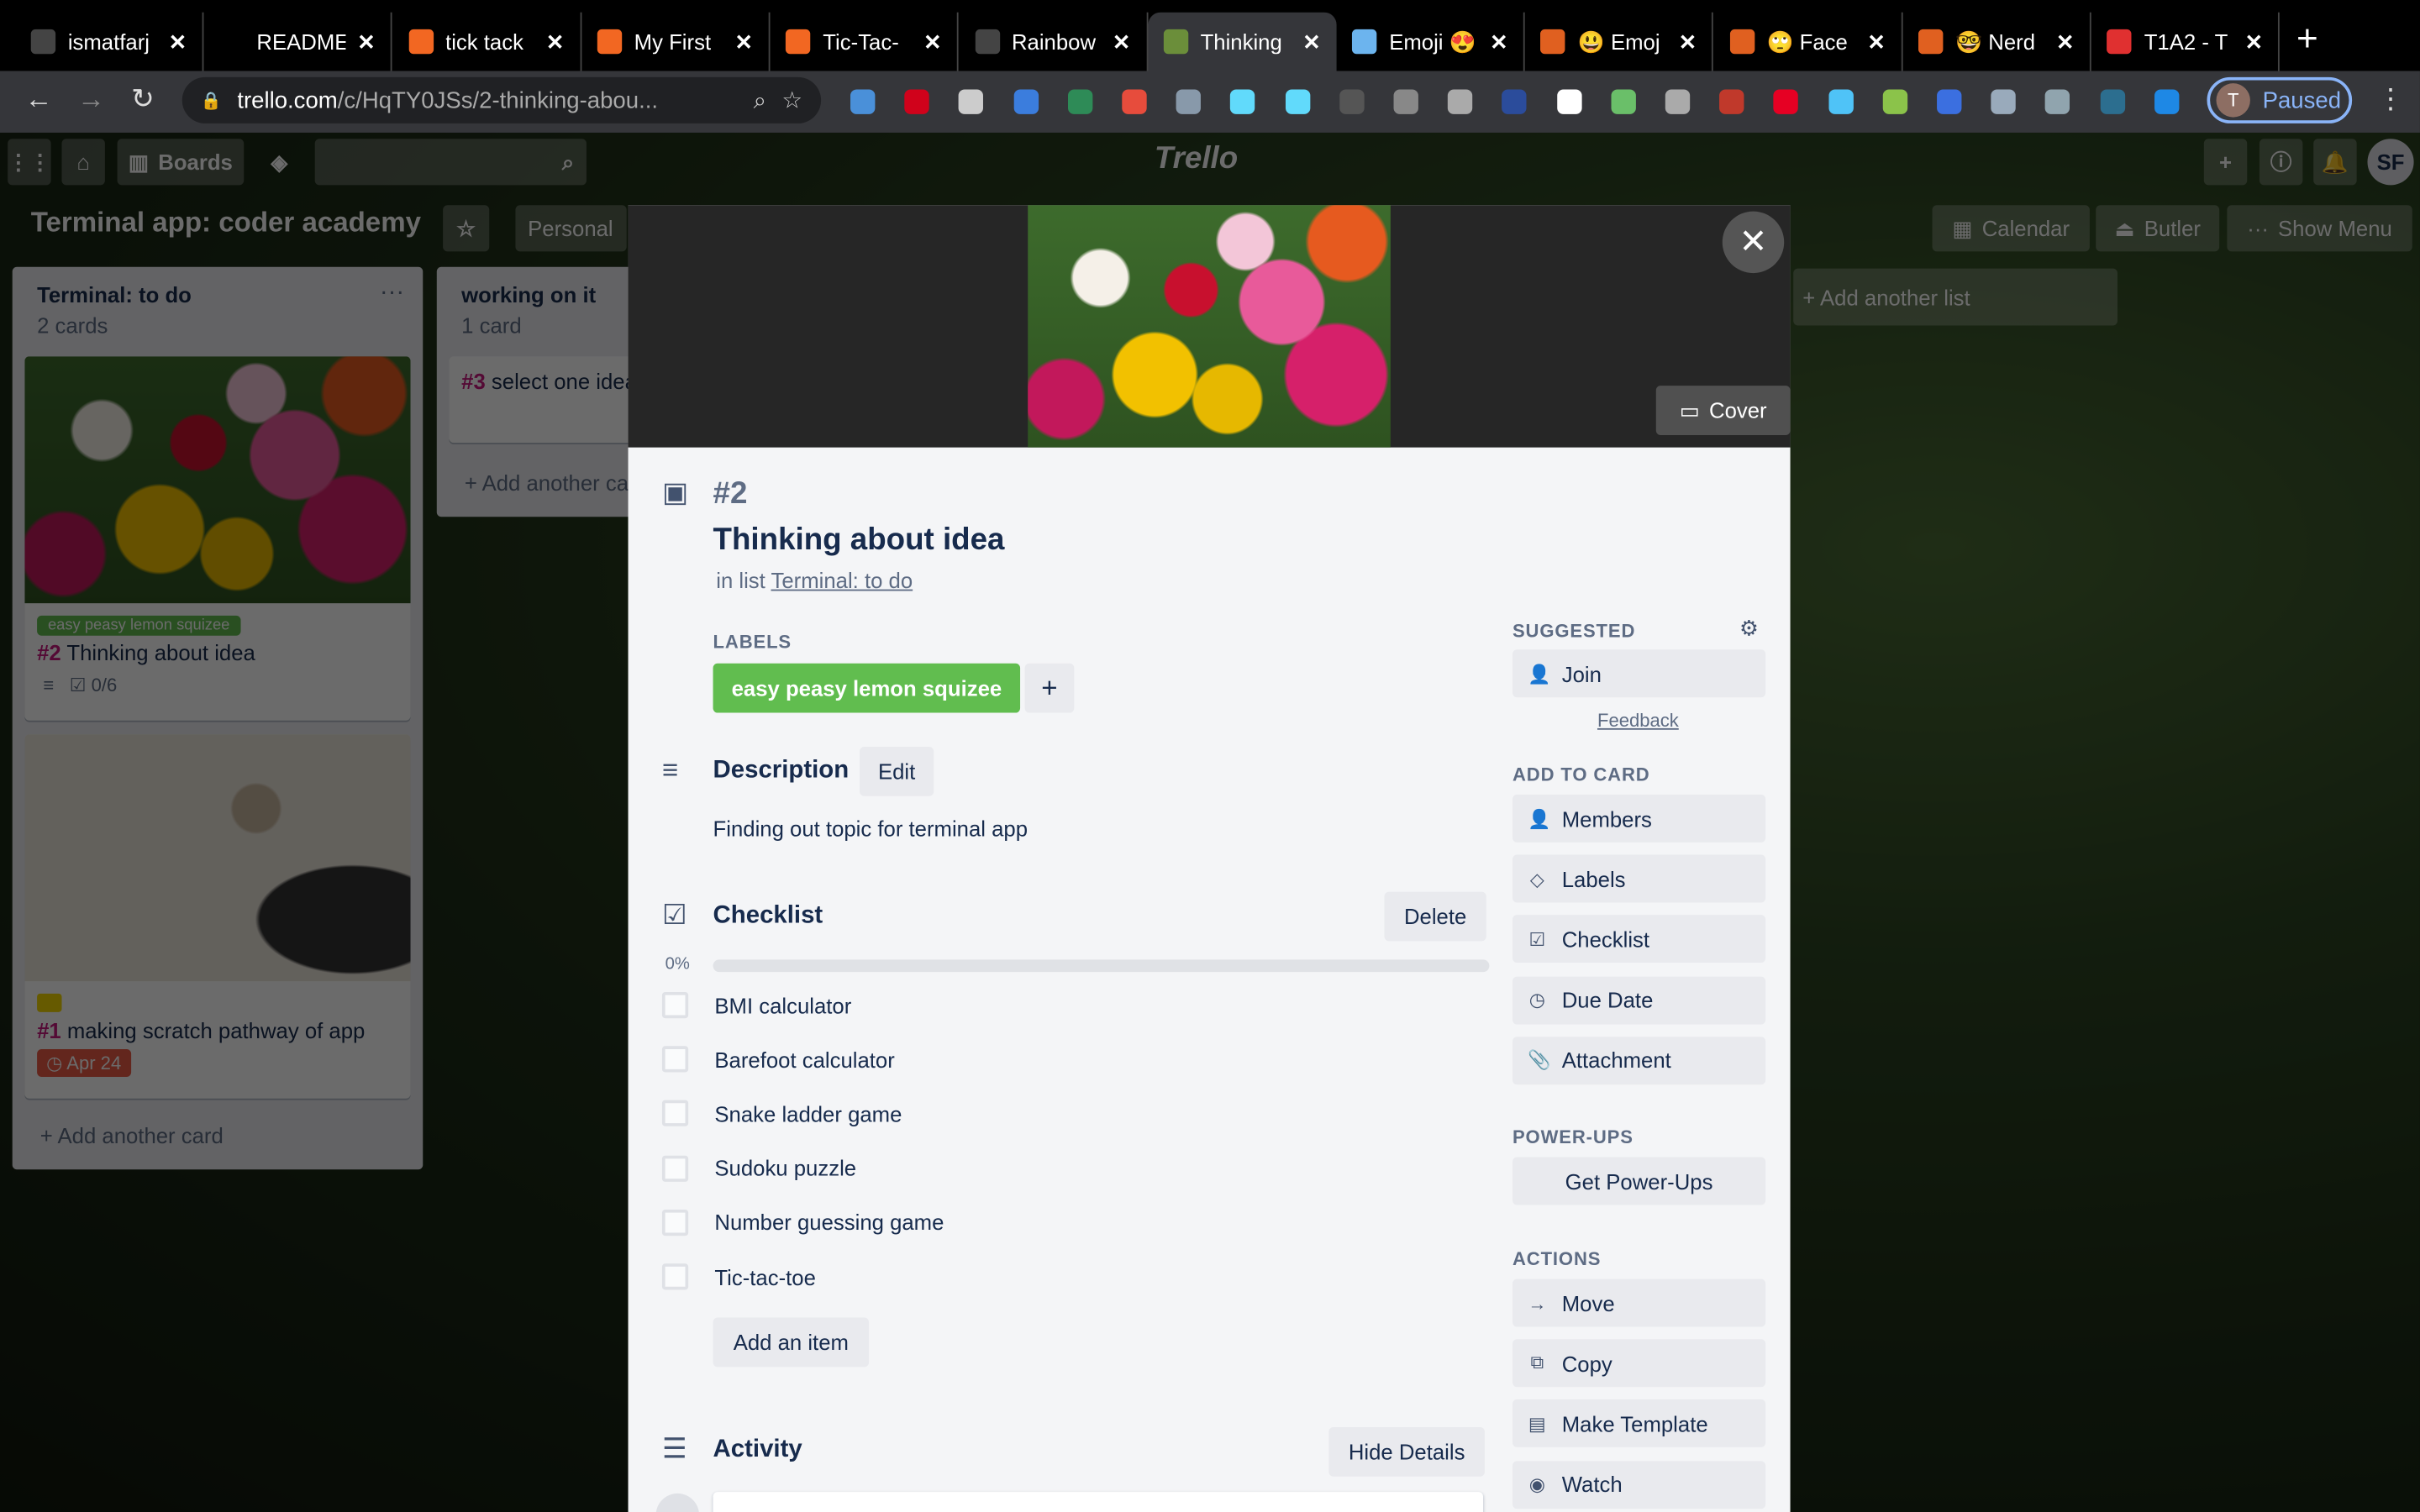 This screenshot has width=2420, height=1512. I want to click on browser-tab: My First ✕, so click(676, 41).